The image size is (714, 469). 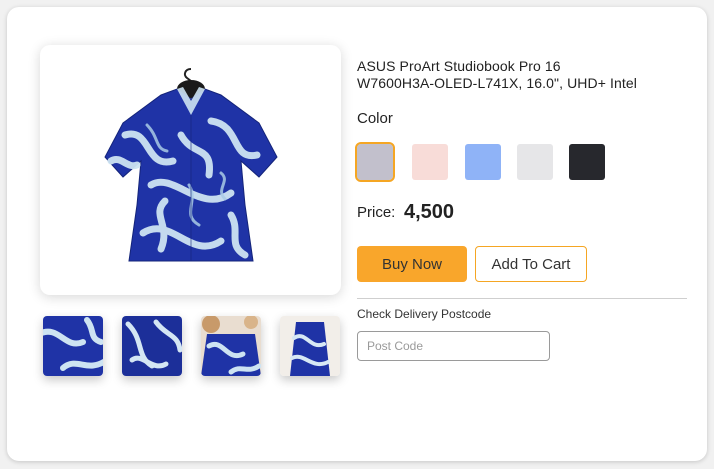 I want to click on color-label: Color, so click(x=375, y=118).